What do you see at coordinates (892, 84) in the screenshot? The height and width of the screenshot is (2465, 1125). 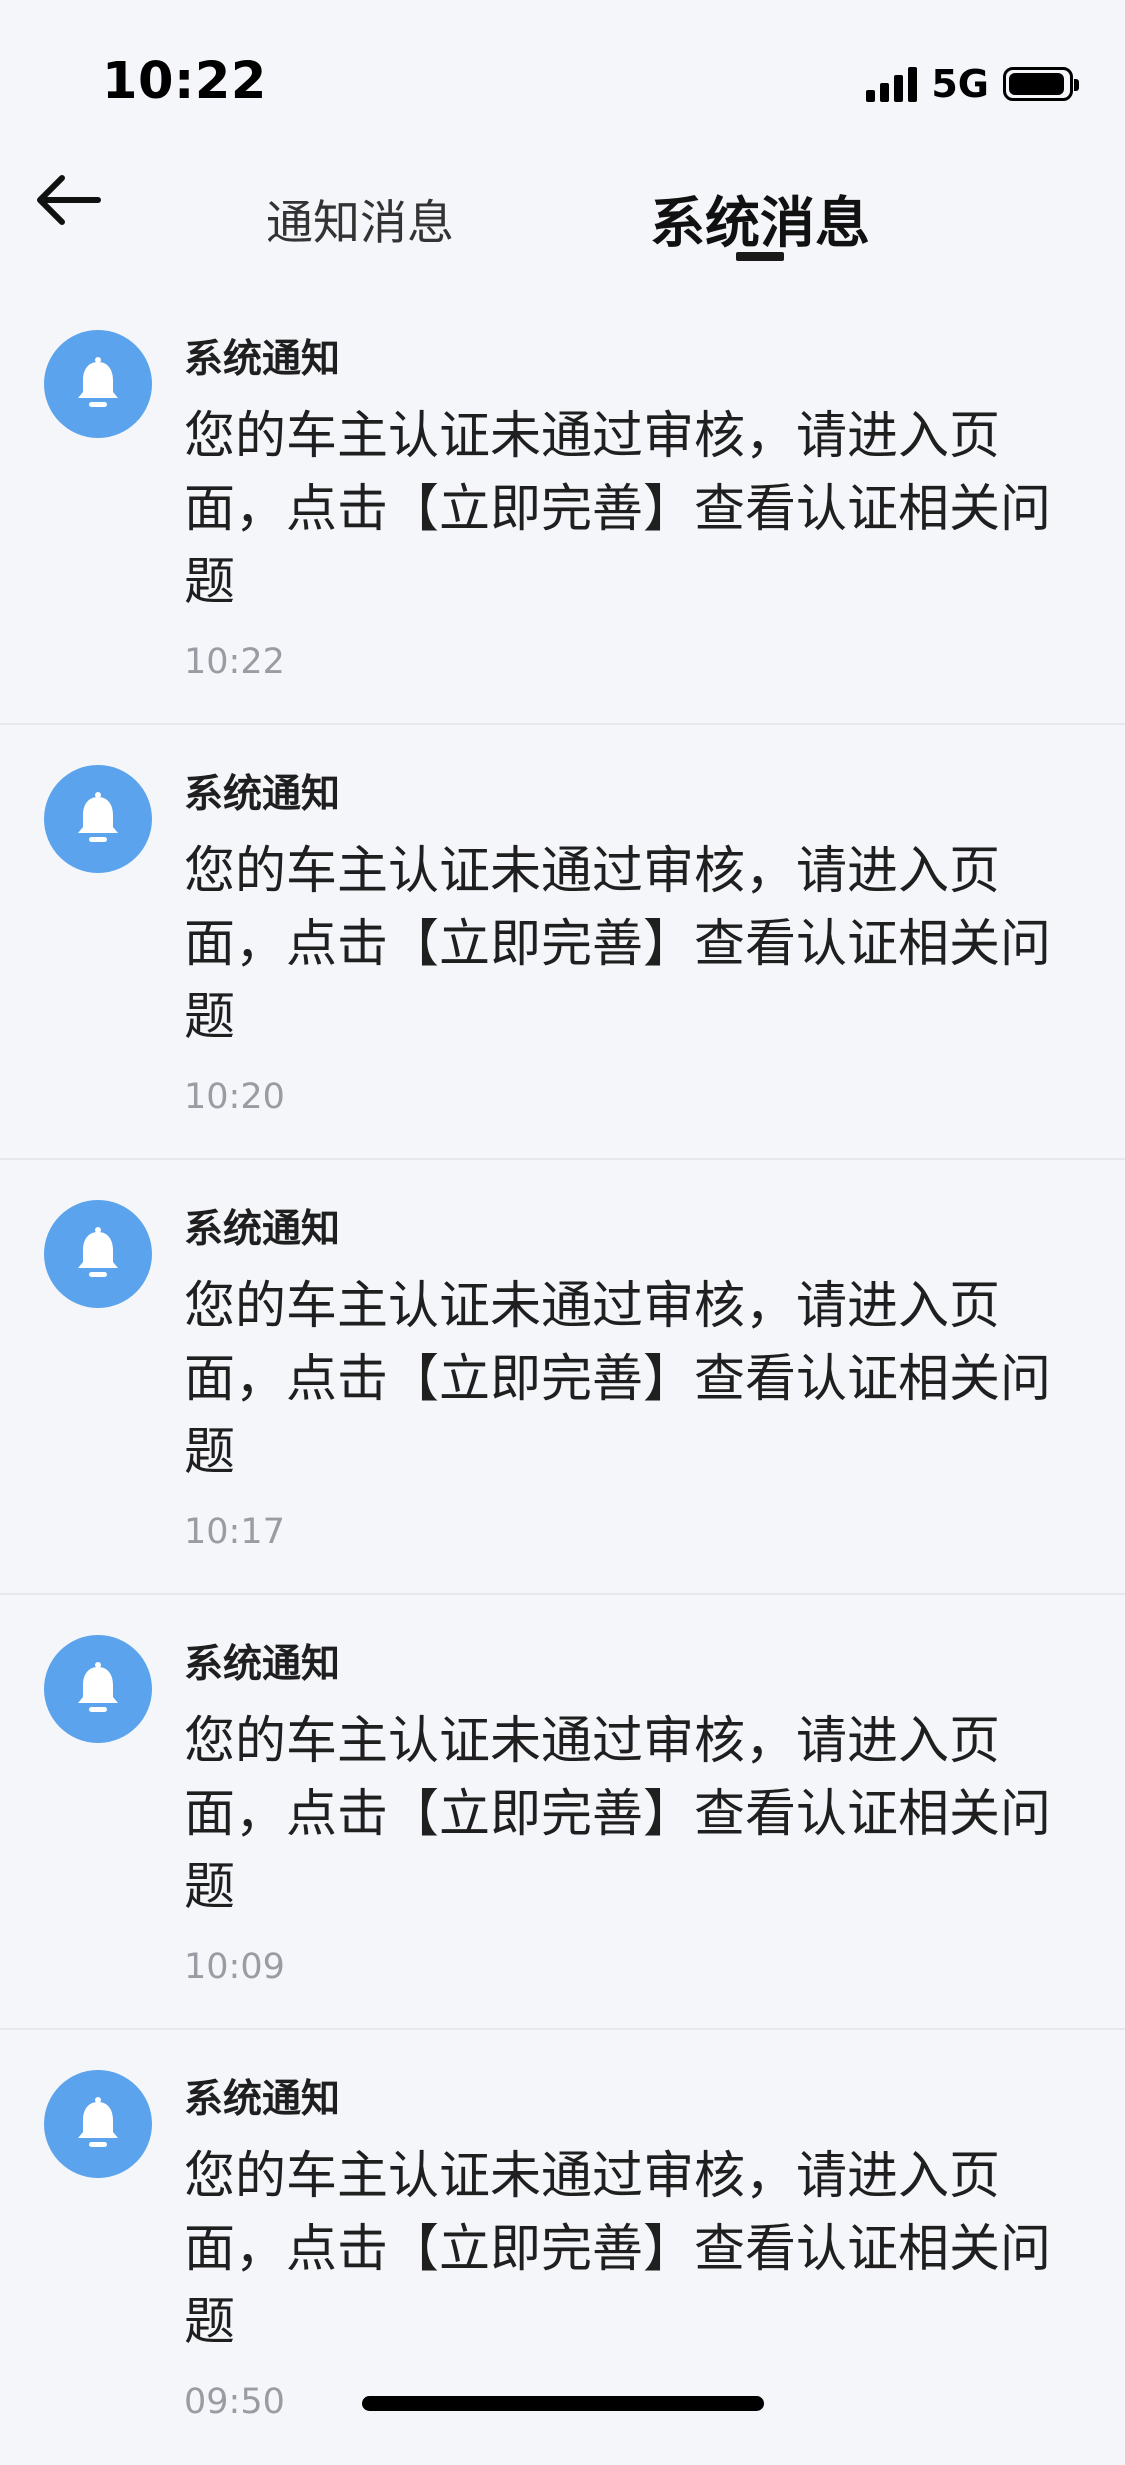 I see `signal-icon` at bounding box center [892, 84].